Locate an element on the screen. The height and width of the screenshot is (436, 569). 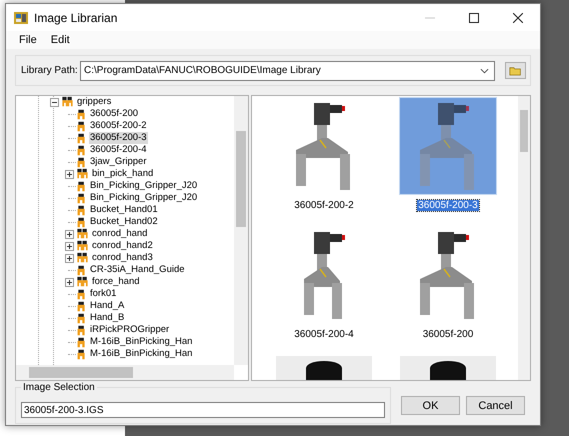
caret-icon is located at coordinates (484, 71).